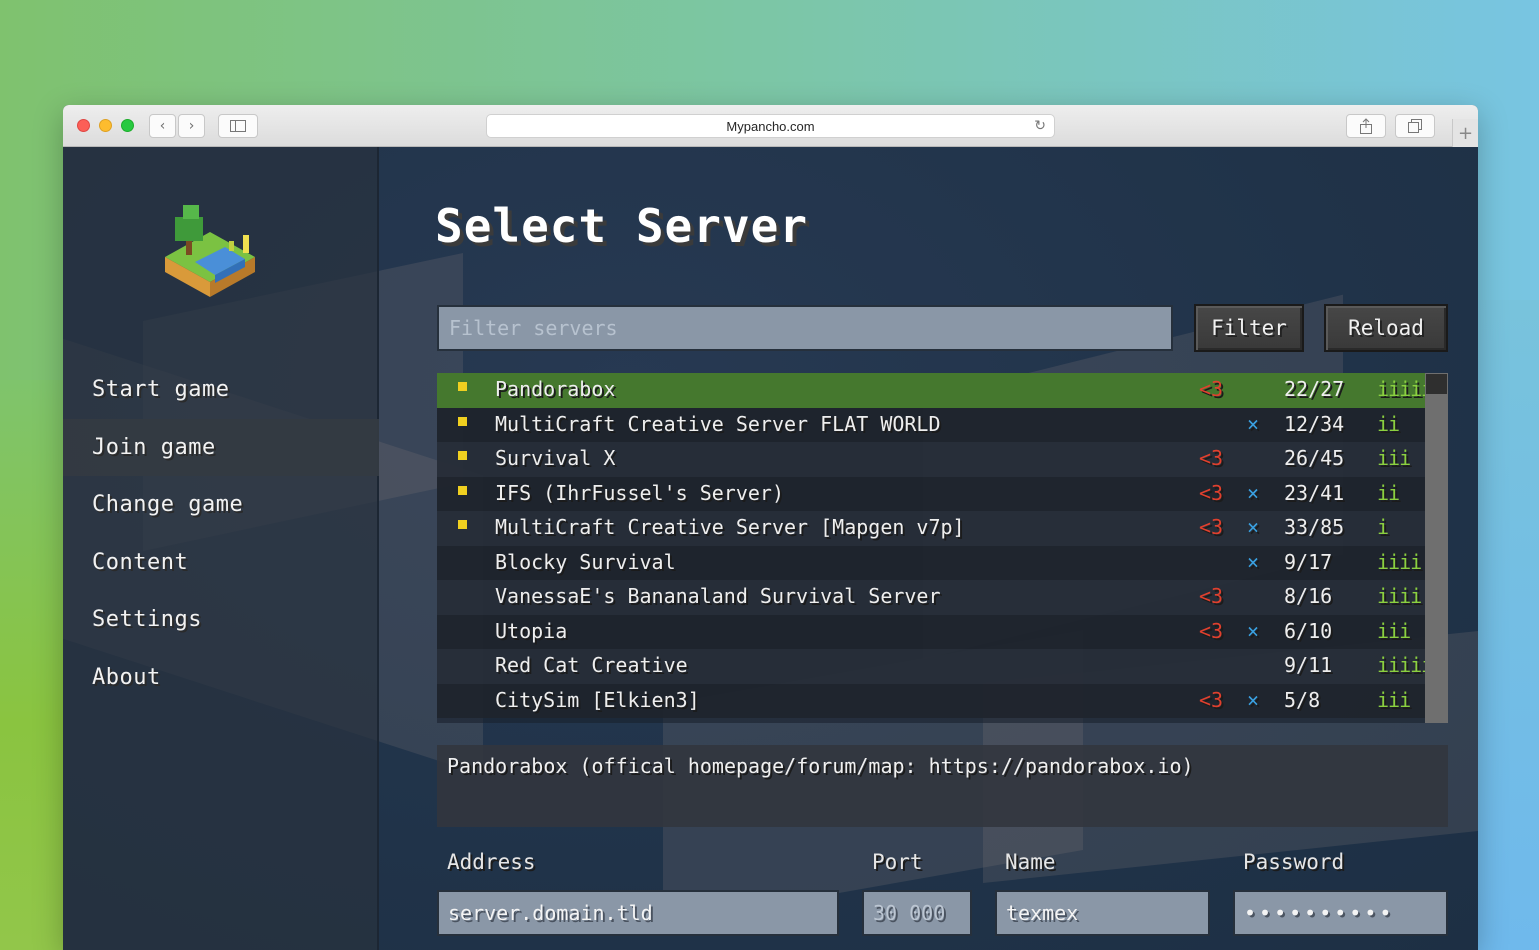 Image resolution: width=1539 pixels, height=950 pixels. What do you see at coordinates (597, 699) in the screenshot?
I see `server-name: CitySim [Elkien3]` at bounding box center [597, 699].